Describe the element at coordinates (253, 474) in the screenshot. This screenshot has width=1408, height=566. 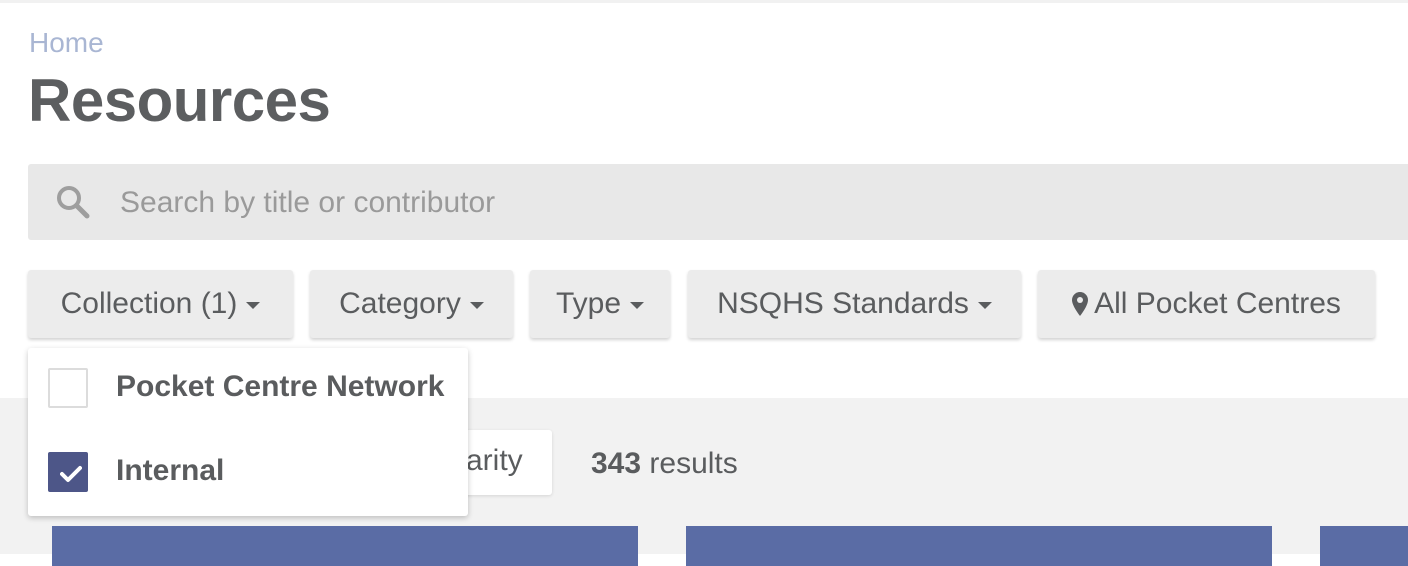
I see `collection-option-internal: Internal` at that location.